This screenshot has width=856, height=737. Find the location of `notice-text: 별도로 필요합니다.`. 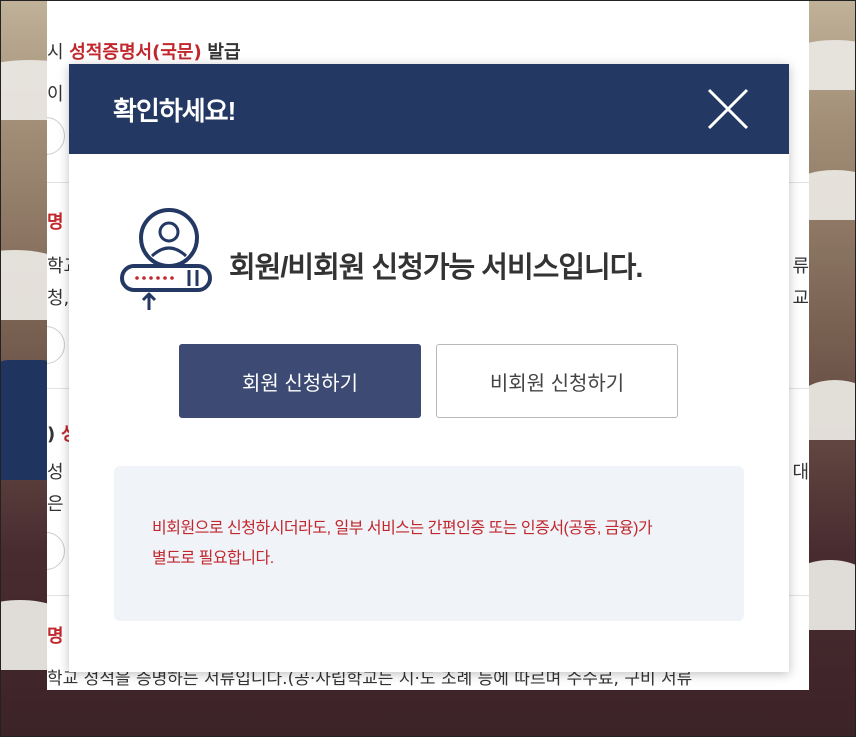

notice-text: 별도로 필요합니다. is located at coordinates (213, 558).